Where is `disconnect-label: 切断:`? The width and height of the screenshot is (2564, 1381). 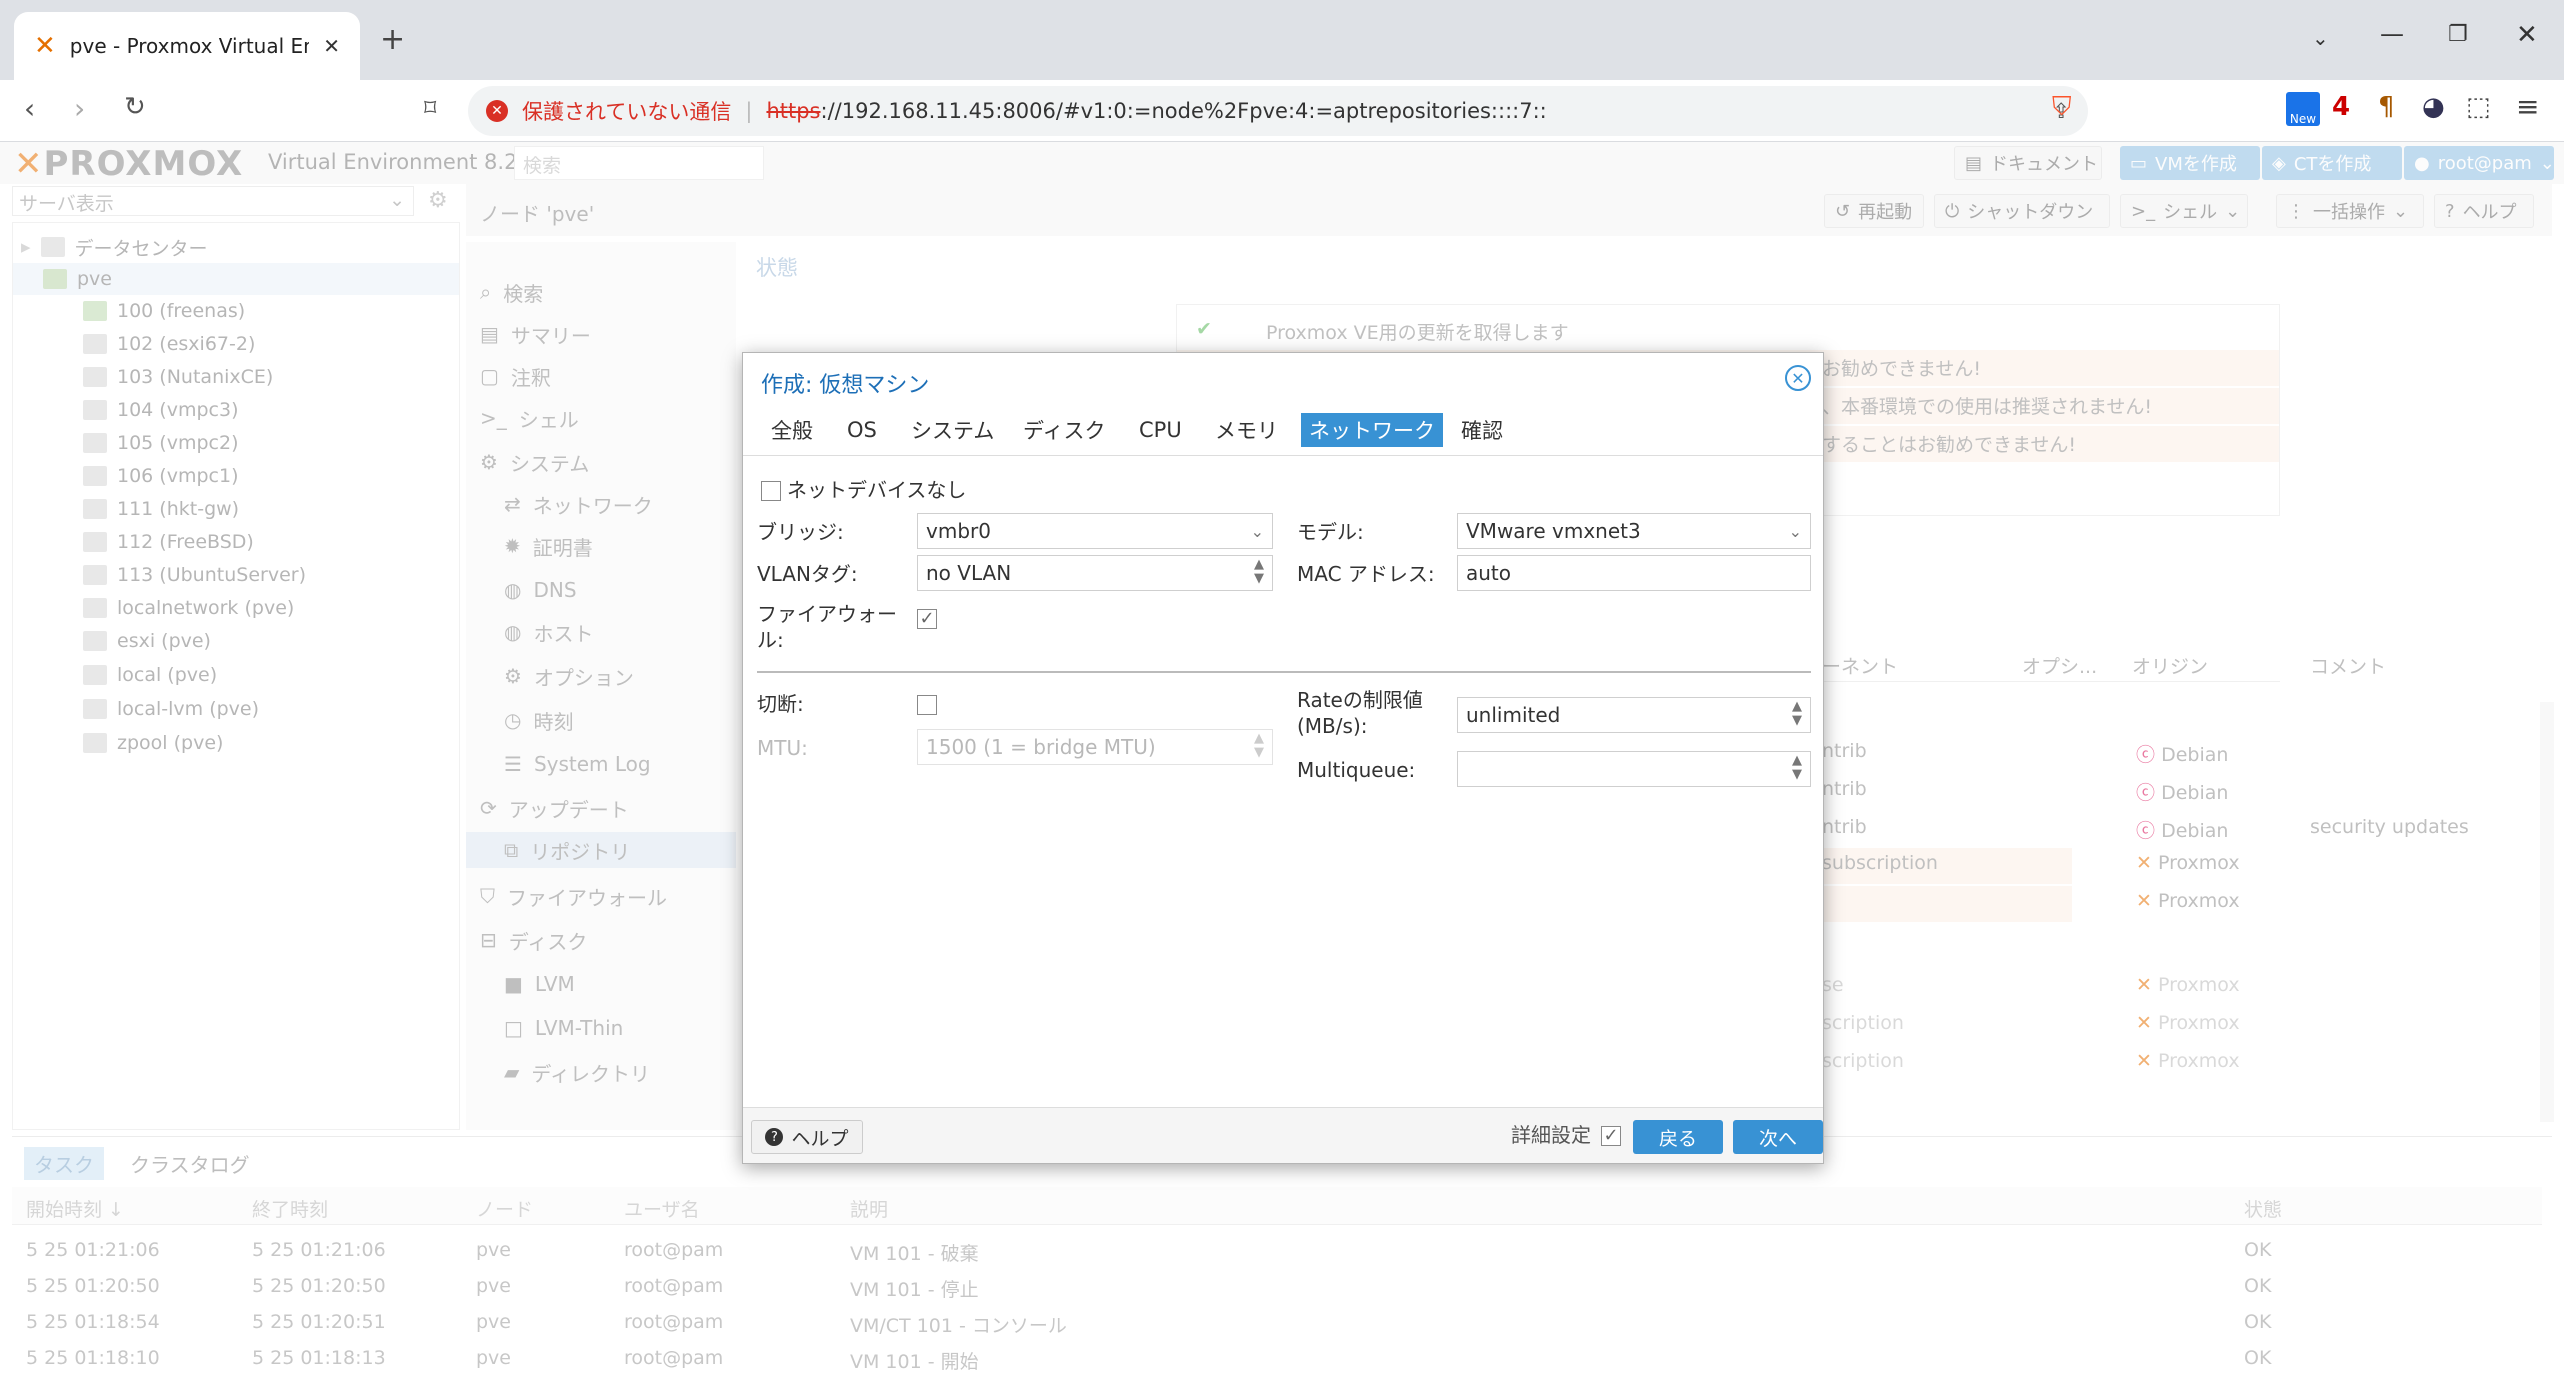
disconnect-label: 切断: is located at coordinates (780, 704).